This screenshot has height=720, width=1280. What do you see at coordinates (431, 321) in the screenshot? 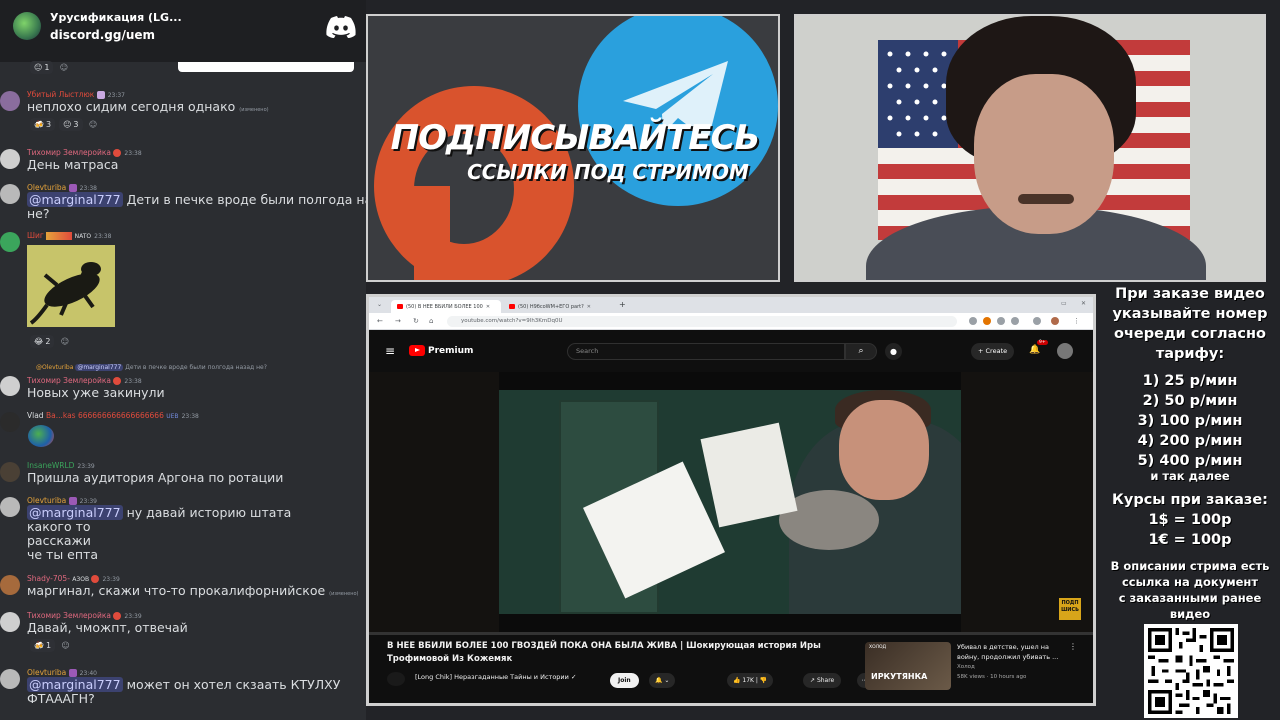
I see `home-icon: ⌂` at bounding box center [431, 321].